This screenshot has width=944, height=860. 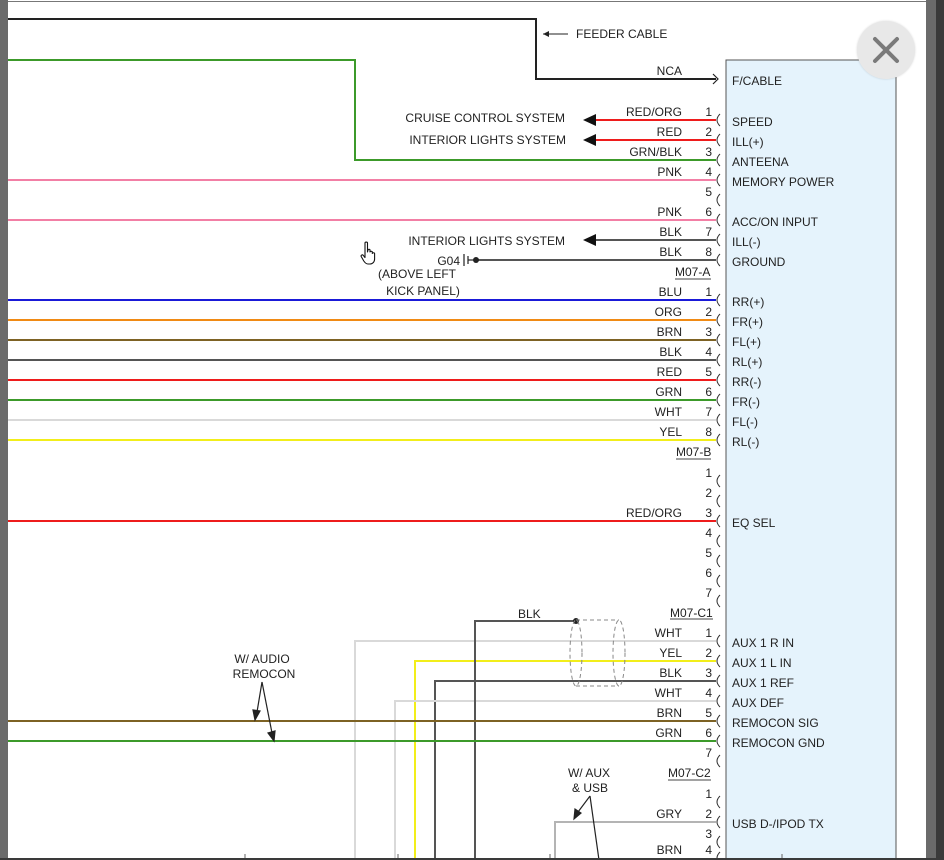 I want to click on feeder-cable-label: FEEDER CABLE, so click(x=621, y=34).